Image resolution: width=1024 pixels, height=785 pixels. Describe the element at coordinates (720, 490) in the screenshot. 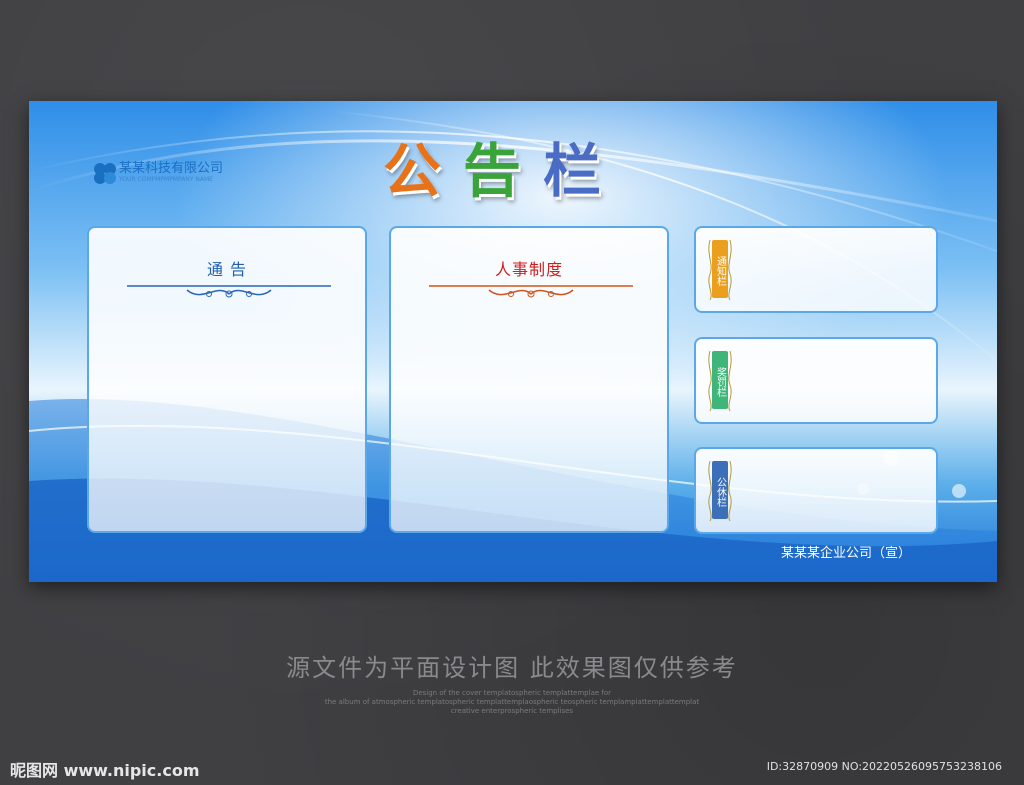

I see `tag-holidays: 公休栏` at that location.